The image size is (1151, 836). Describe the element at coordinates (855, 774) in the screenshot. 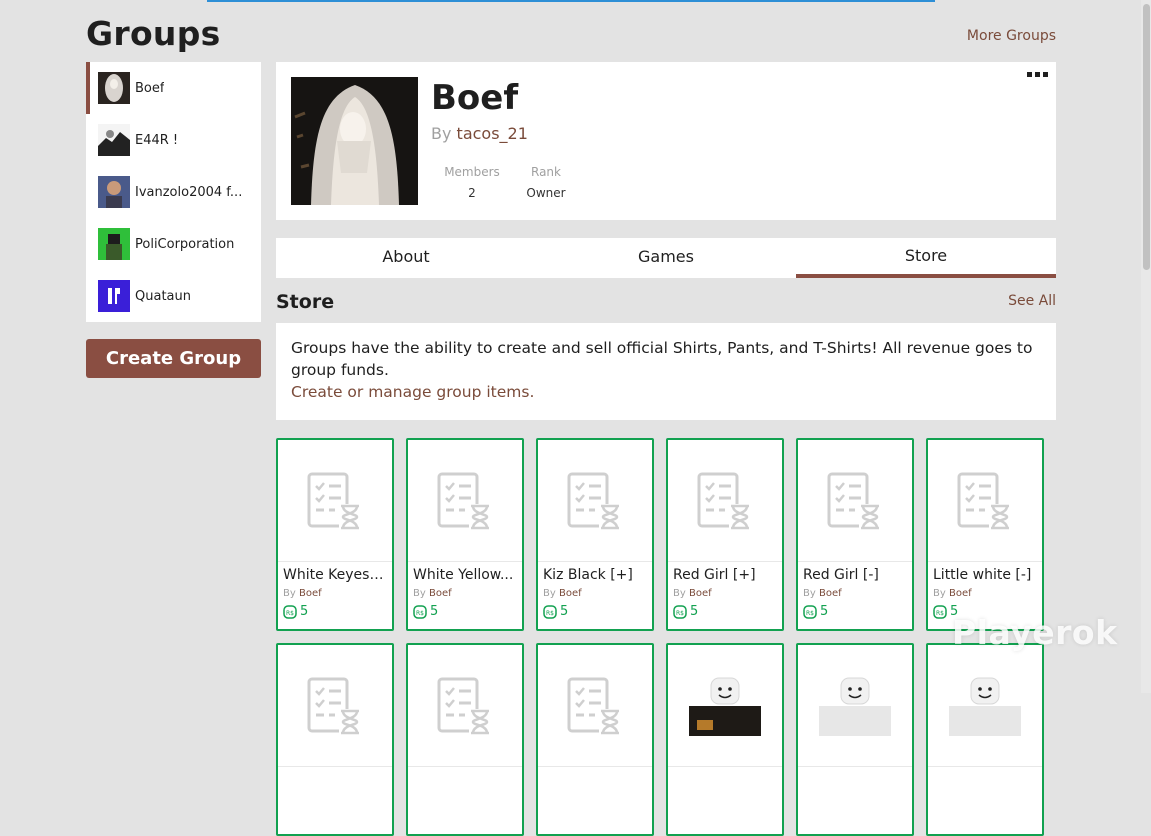

I see `item-creator-line` at that location.